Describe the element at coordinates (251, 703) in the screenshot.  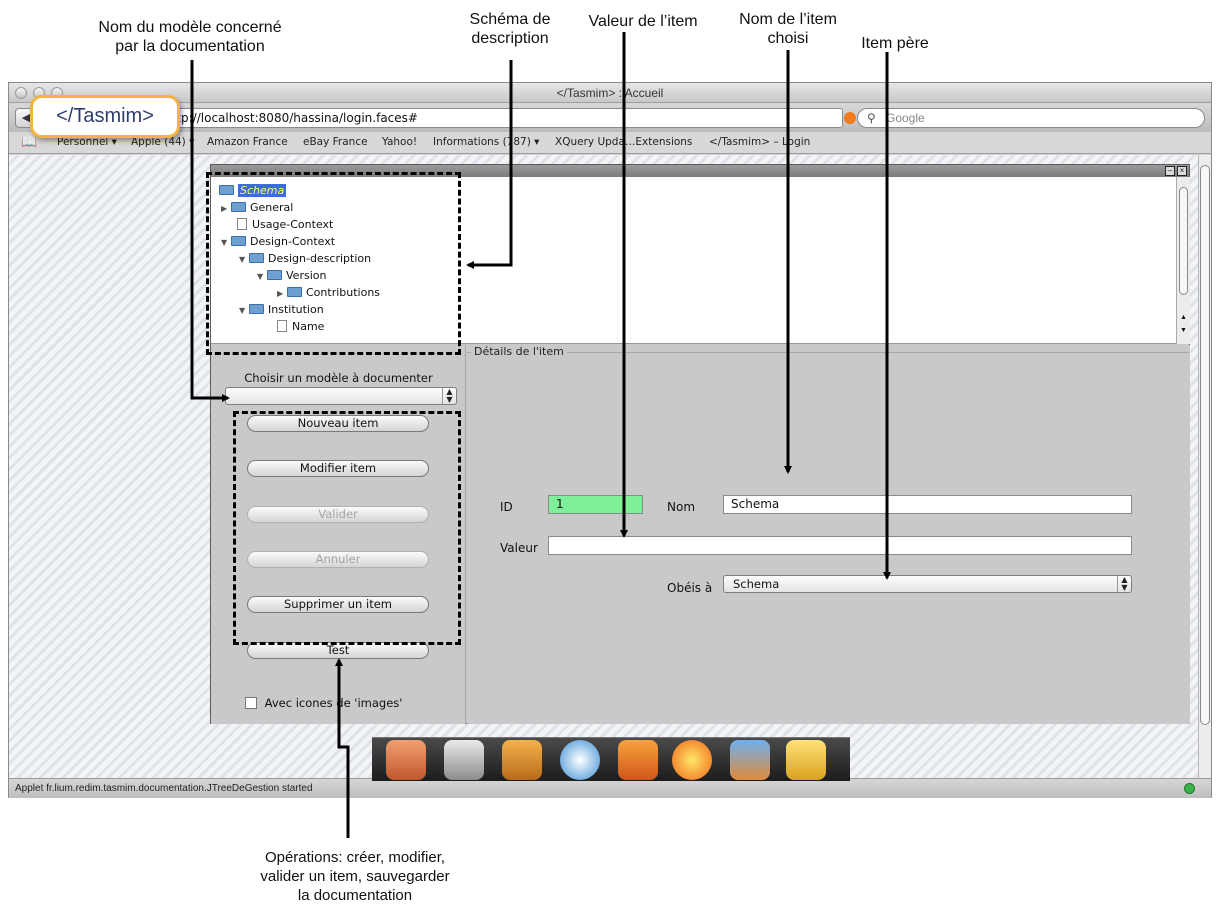
I see `icons-checkbox` at that location.